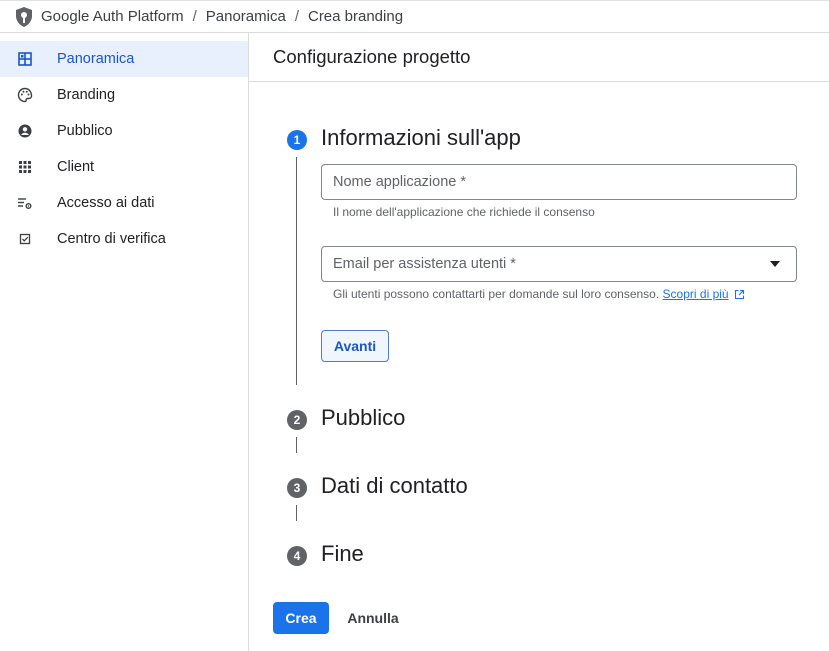 This screenshot has height=651, width=829. Describe the element at coordinates (373, 618) in the screenshot. I see `cancel-button: Annulla` at that location.